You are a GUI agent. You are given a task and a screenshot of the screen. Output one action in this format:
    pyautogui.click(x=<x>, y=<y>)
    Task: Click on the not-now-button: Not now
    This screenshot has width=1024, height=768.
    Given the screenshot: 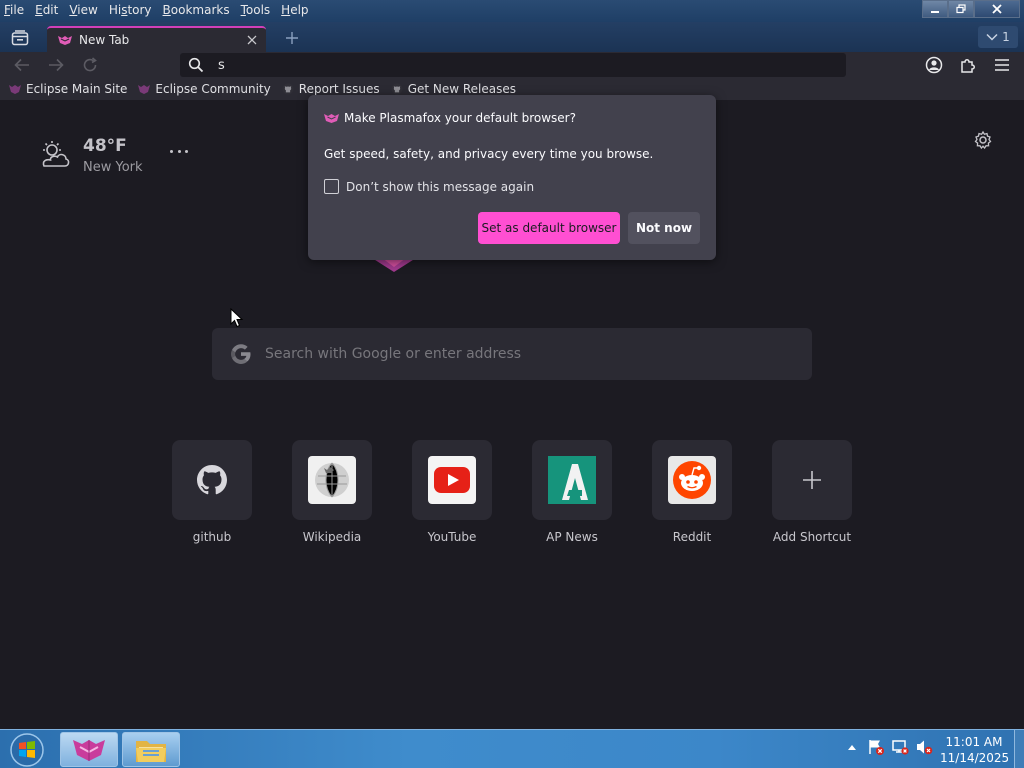 What is the action you would take?
    pyautogui.click(x=664, y=228)
    